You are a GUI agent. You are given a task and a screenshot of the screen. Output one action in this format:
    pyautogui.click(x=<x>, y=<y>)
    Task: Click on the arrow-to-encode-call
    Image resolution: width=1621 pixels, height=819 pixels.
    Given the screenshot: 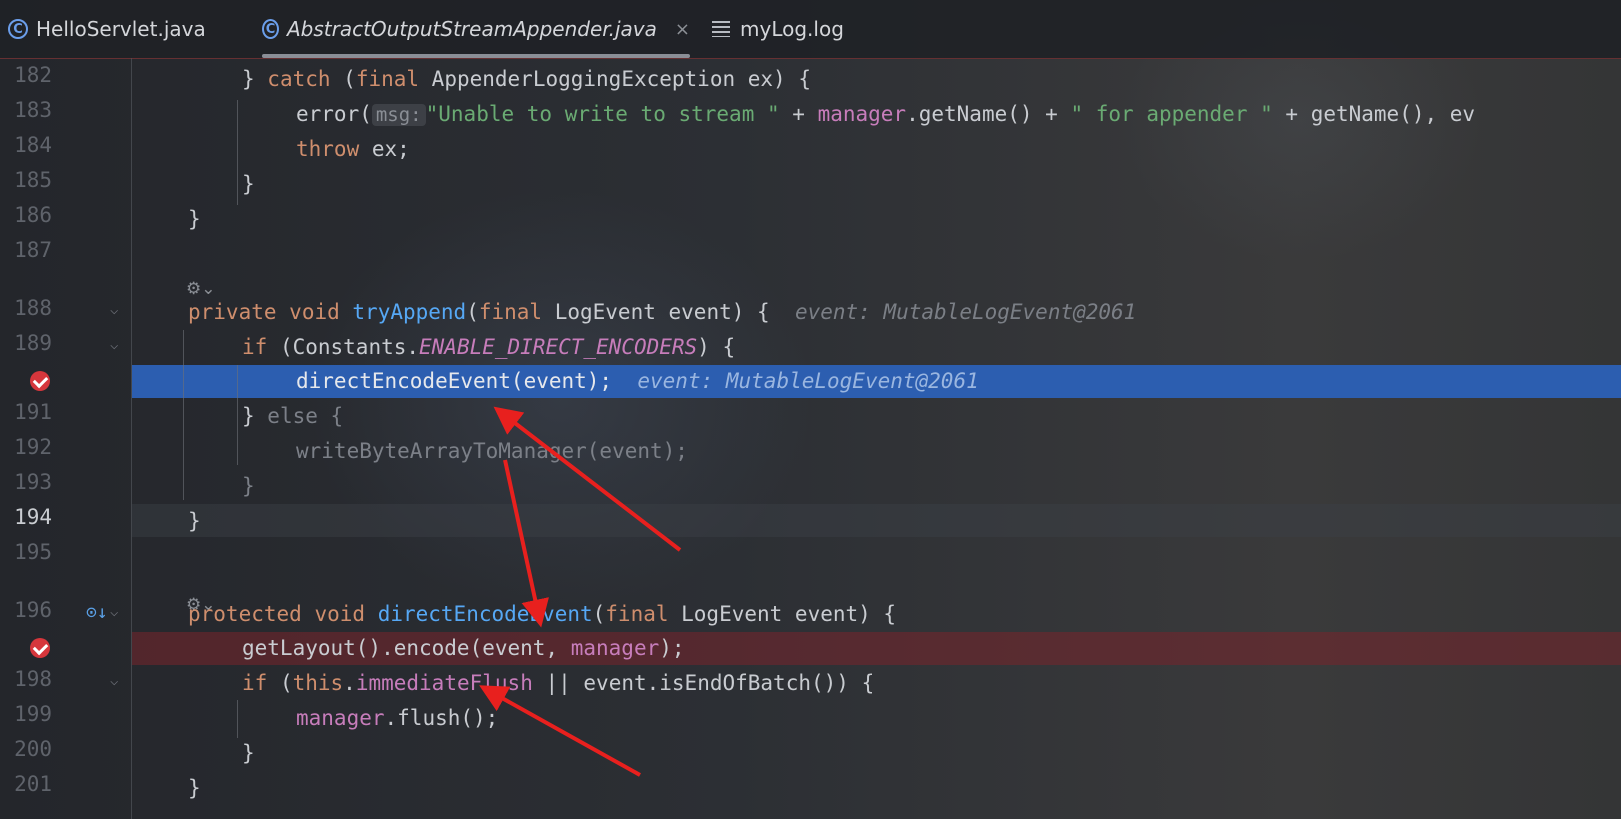 What is the action you would take?
    pyautogui.click(x=560, y=731)
    